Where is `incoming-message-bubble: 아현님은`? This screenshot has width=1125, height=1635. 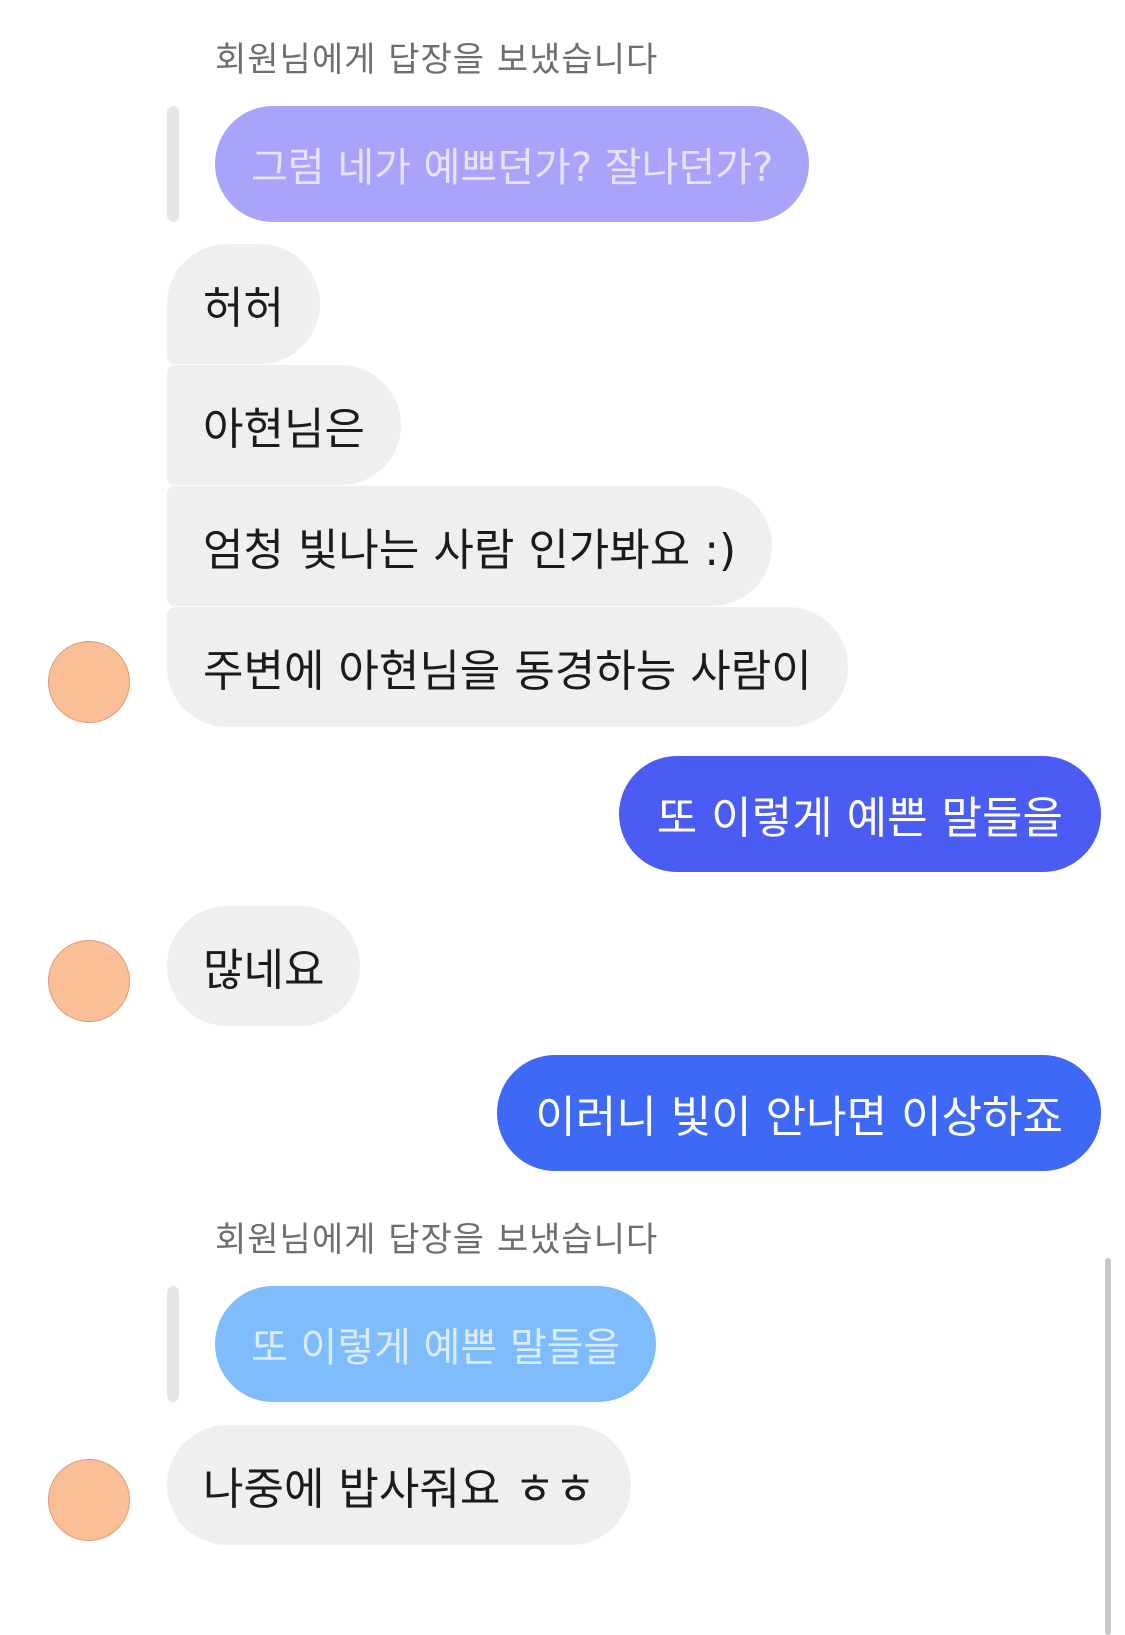 incoming-message-bubble: 아현님은 is located at coordinates (284, 425).